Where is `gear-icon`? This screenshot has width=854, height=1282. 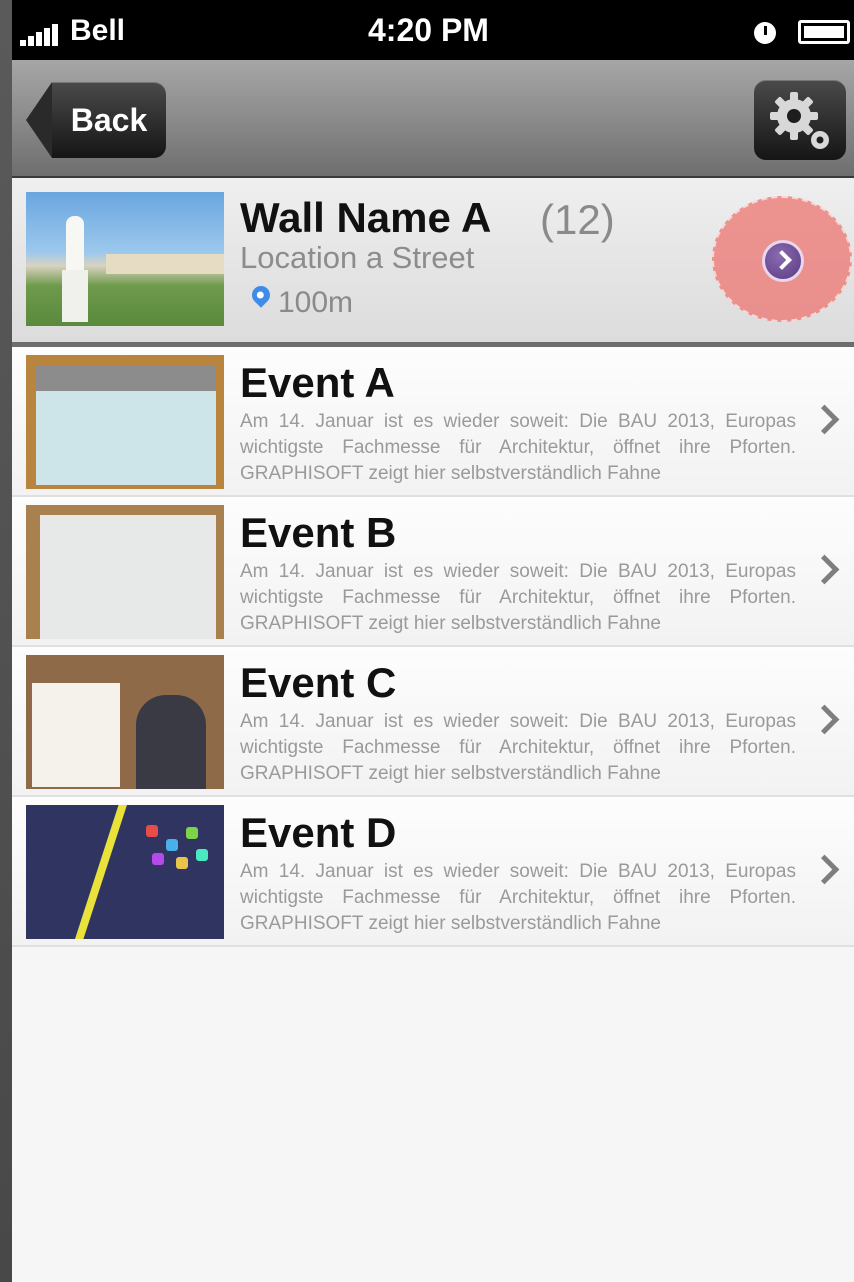
gear-icon is located at coordinates (799, 120).